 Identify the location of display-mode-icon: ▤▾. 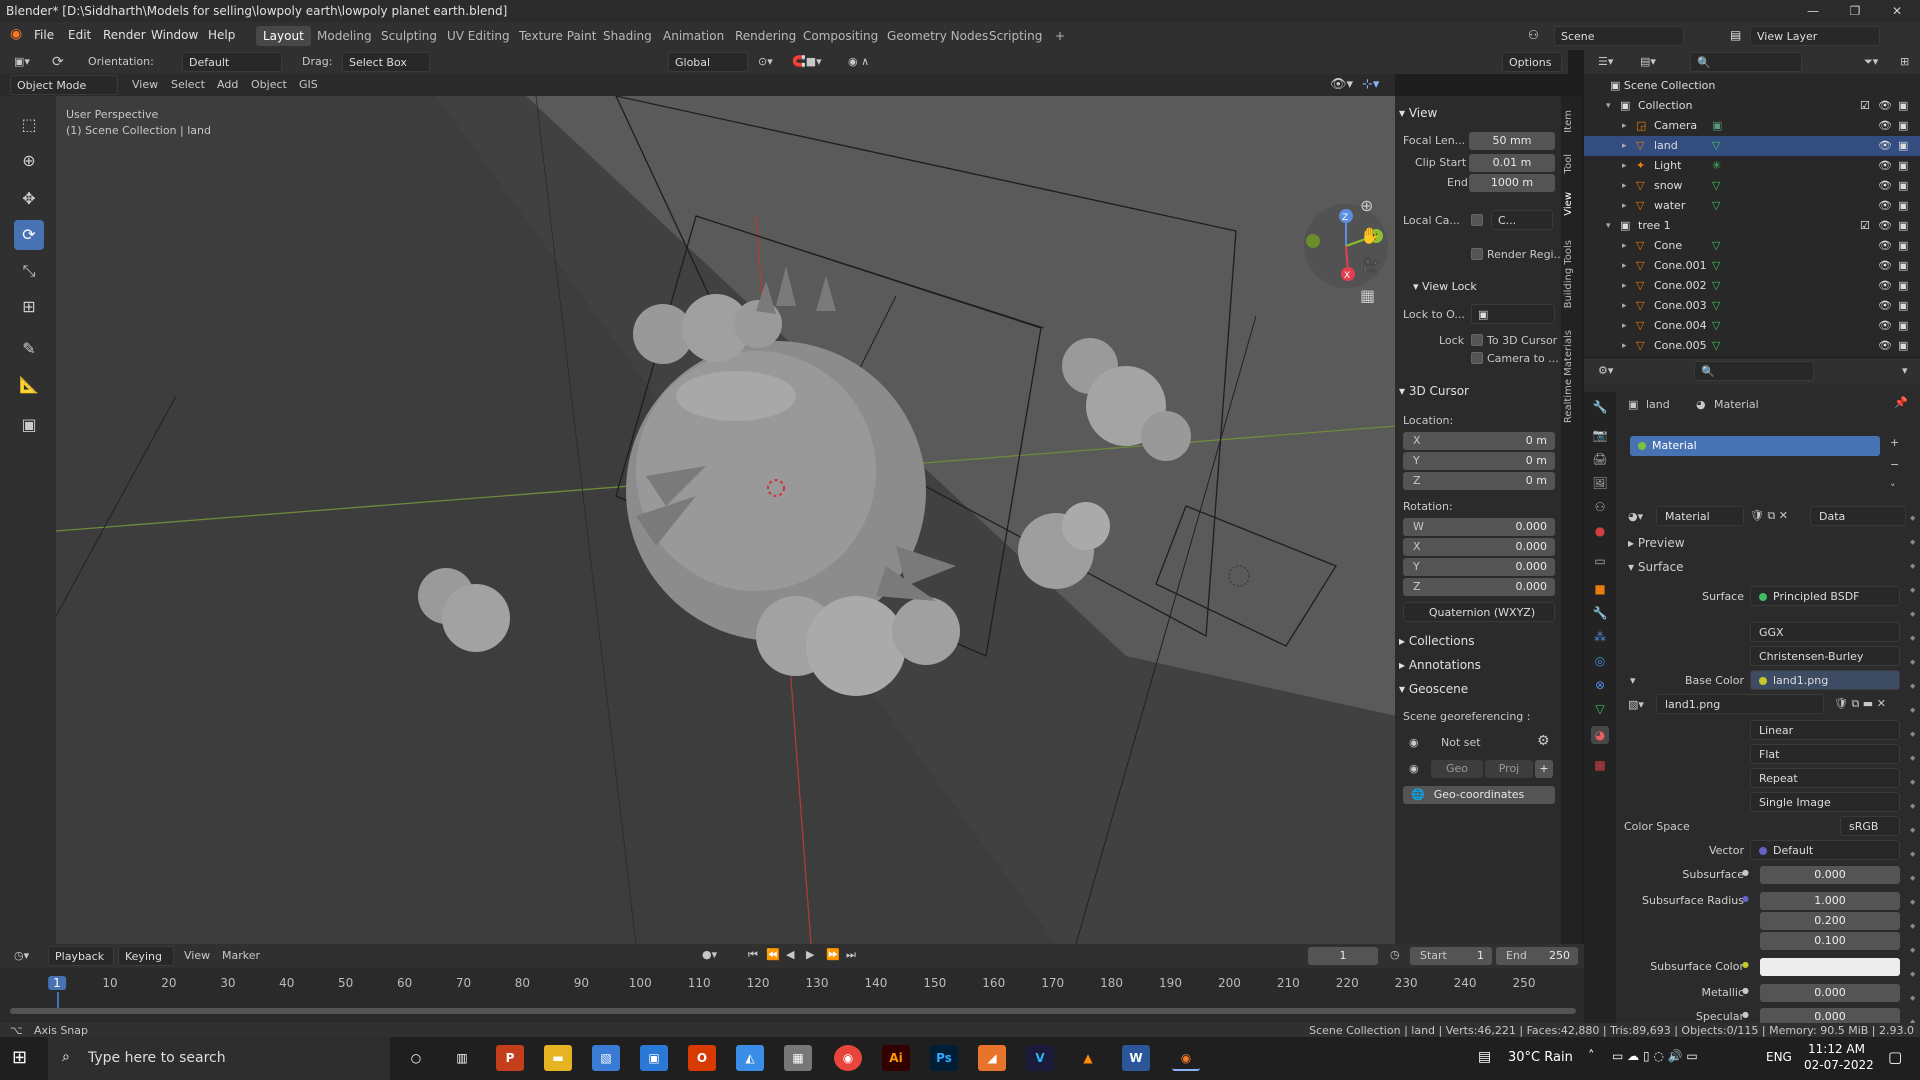
(1648, 61).